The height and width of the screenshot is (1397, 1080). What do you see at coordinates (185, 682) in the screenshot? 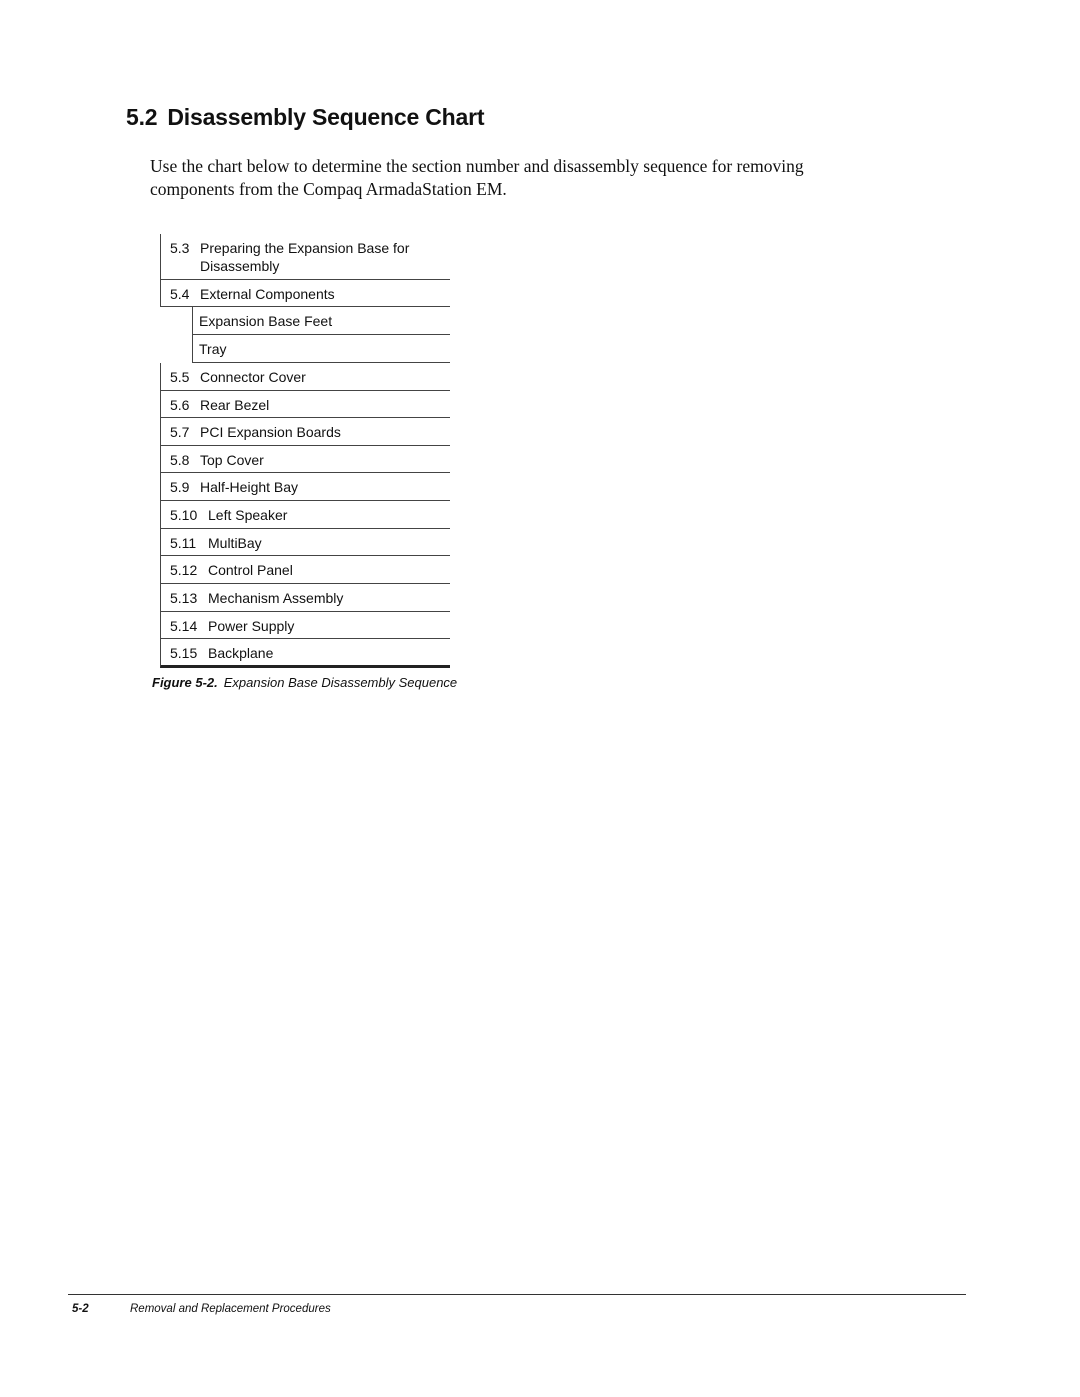
I see `figure-label: Figure 5-2.` at bounding box center [185, 682].